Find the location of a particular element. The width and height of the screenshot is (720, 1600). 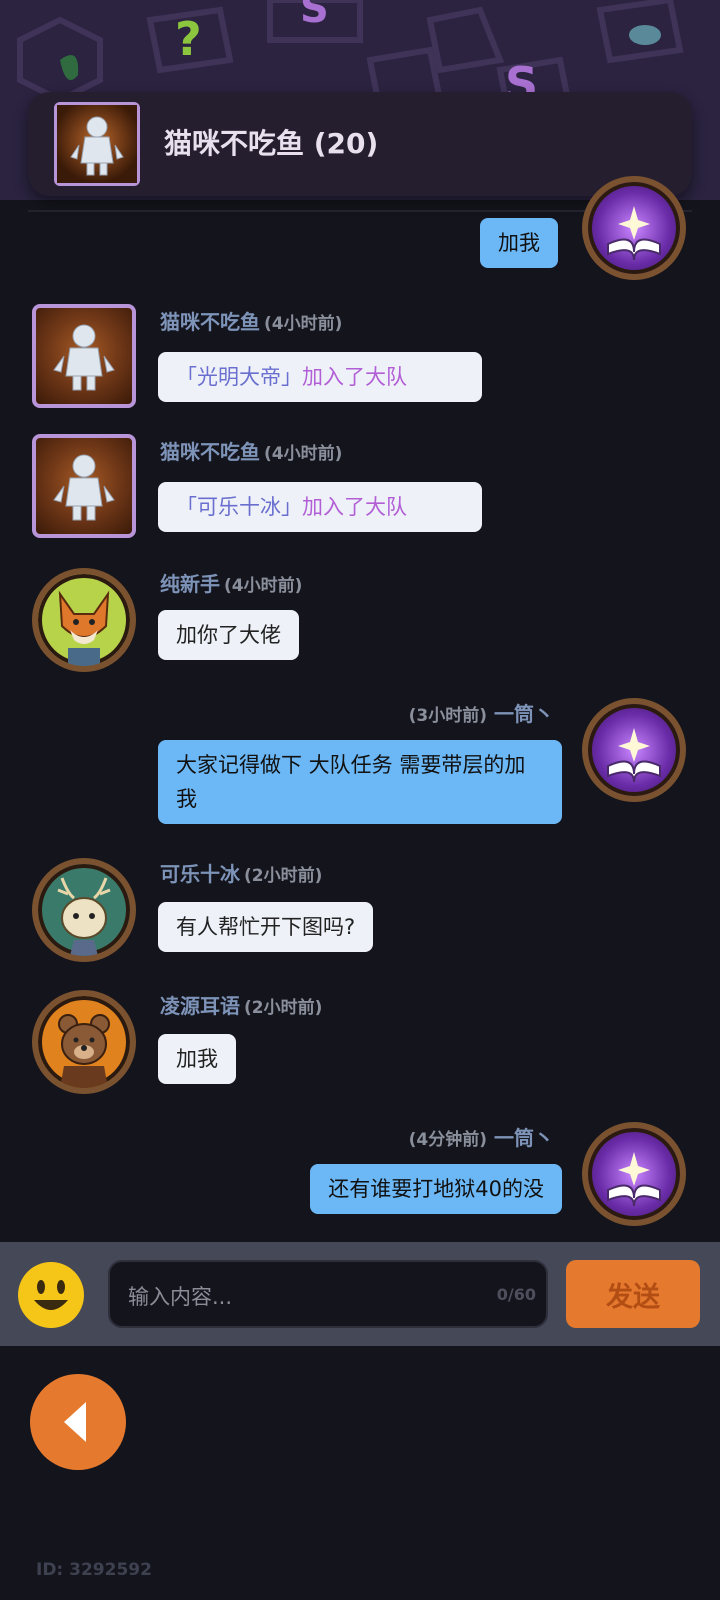

joined-member-name: 「可乐十冰」 is located at coordinates (239, 507).